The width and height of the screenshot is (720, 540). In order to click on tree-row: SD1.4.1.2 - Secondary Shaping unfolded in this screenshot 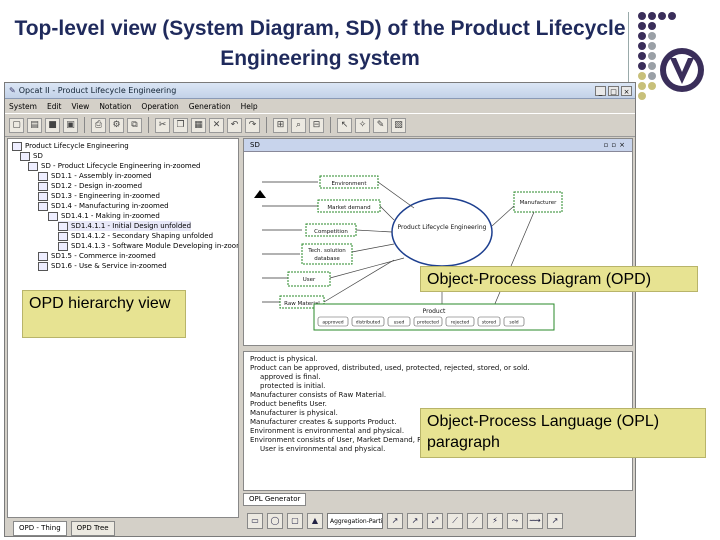, I will do `click(135, 236)`.